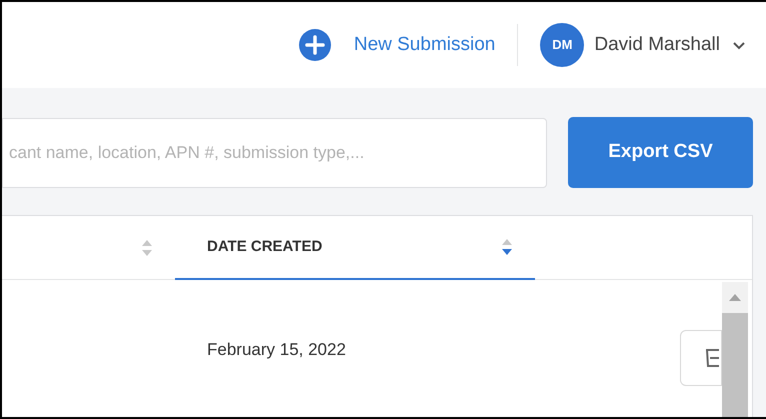  Describe the element at coordinates (701, 358) in the screenshot. I see `archive-button` at that location.